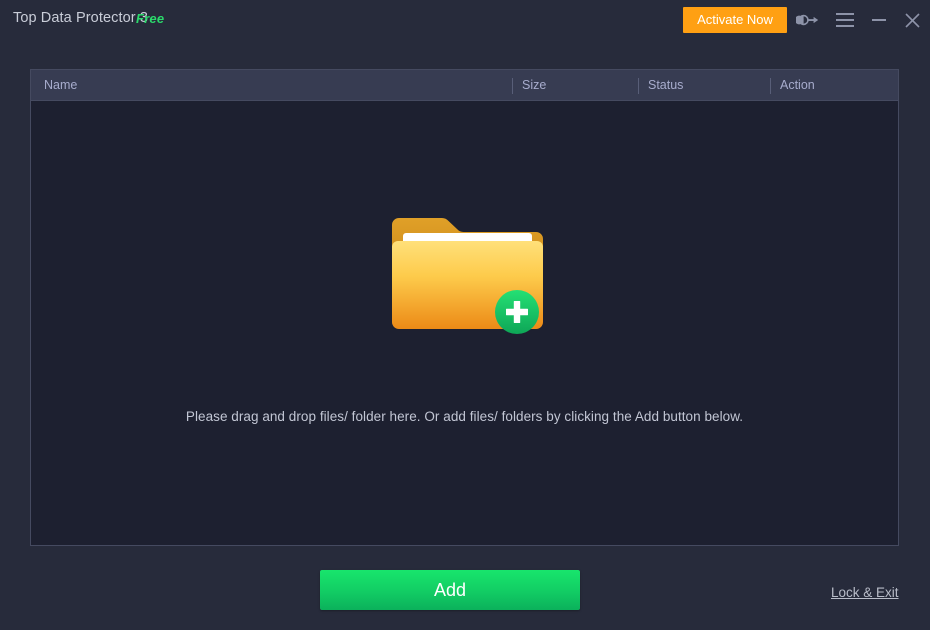 The image size is (930, 630). Describe the element at coordinates (735, 20) in the screenshot. I see `activate-now-button: Activate Now` at that location.